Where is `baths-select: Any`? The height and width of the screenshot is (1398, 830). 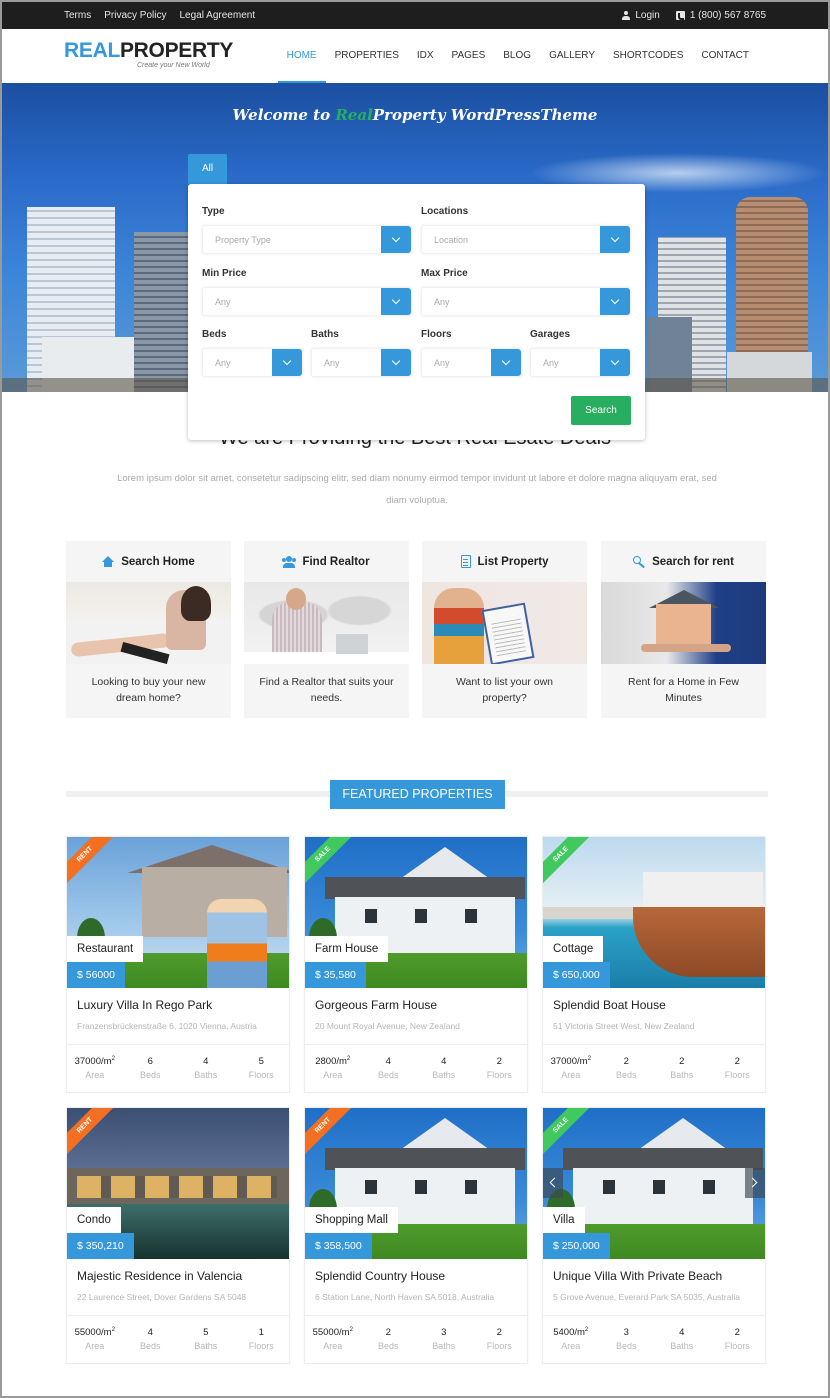 baths-select: Any is located at coordinates (361, 362).